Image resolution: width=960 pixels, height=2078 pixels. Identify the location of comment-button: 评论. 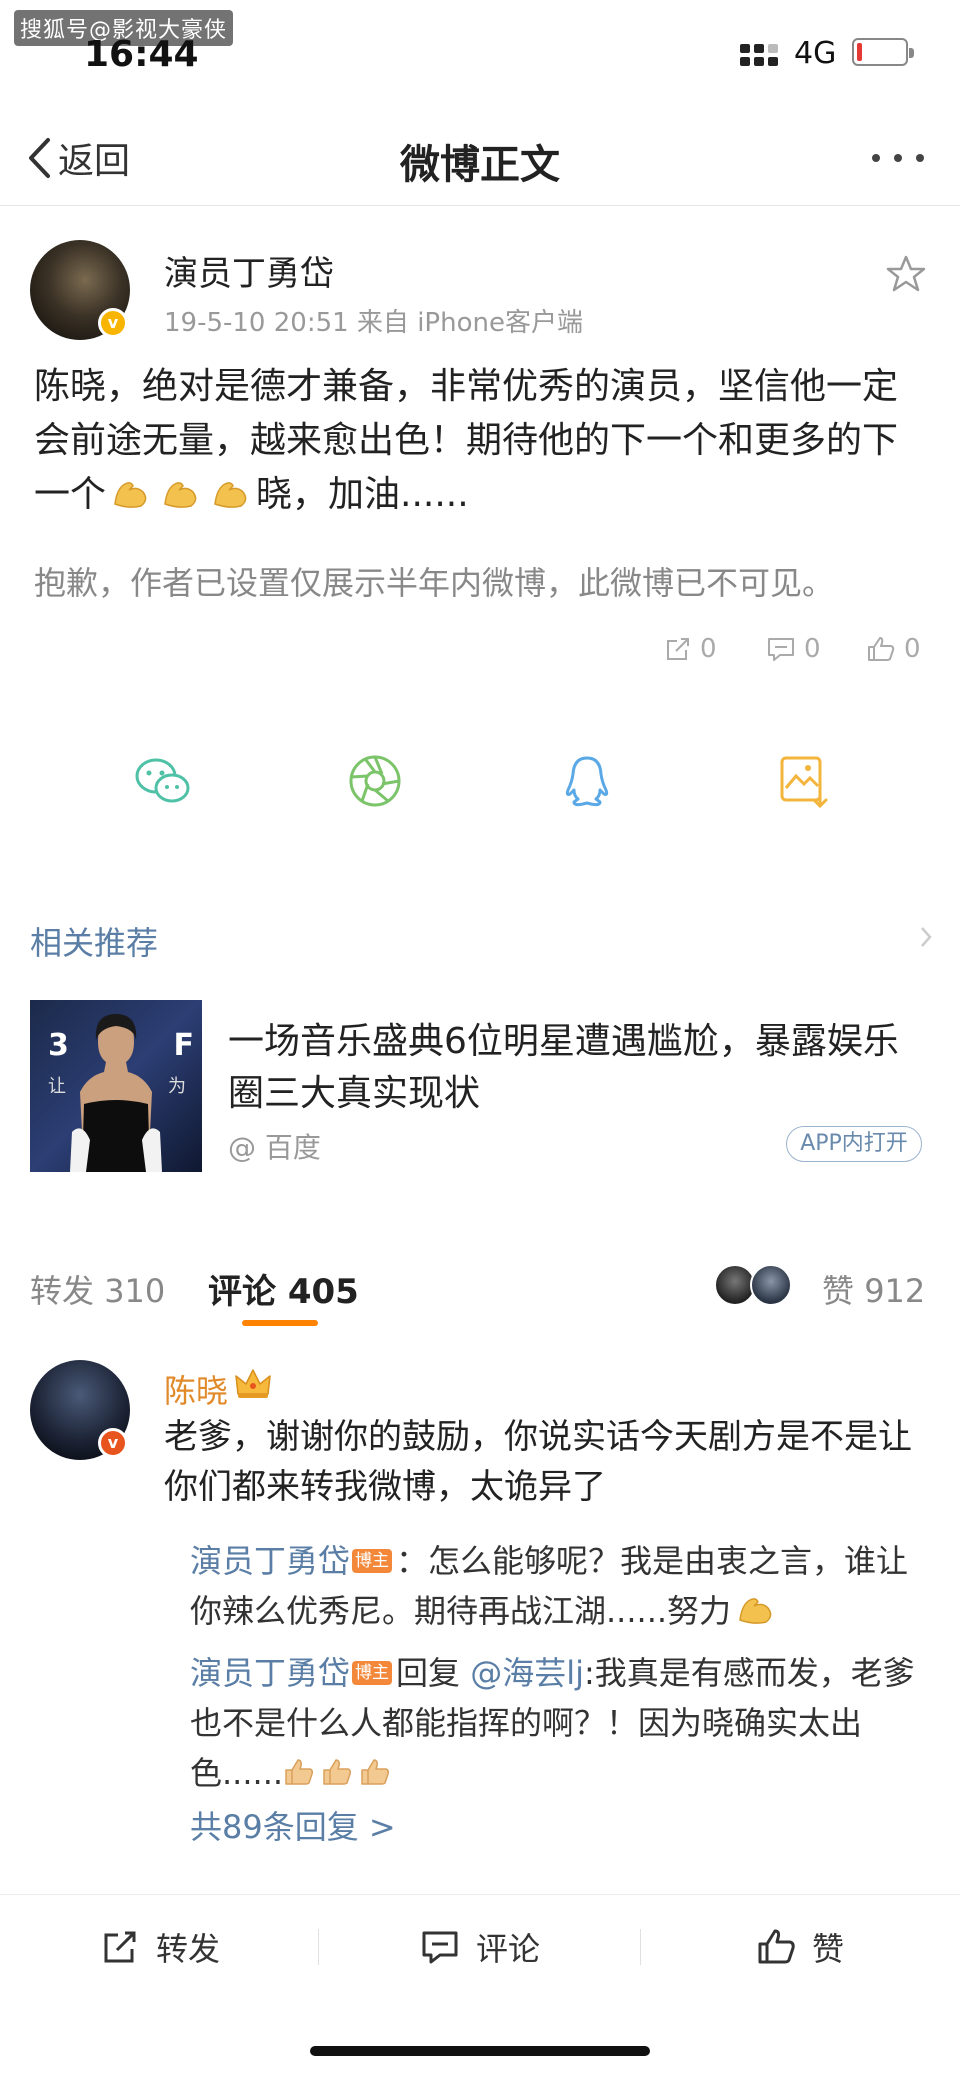
(480, 1947).